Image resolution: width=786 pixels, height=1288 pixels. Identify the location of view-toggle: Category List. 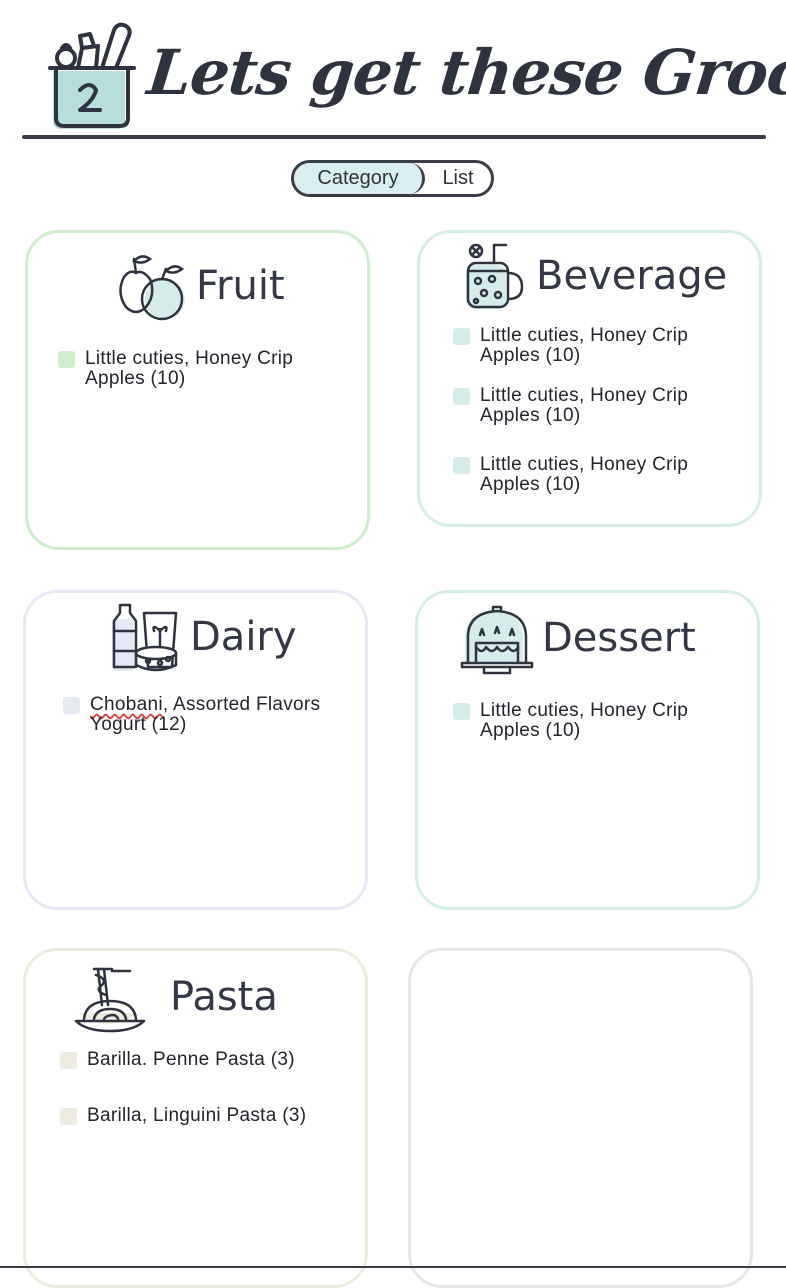
(392, 178).